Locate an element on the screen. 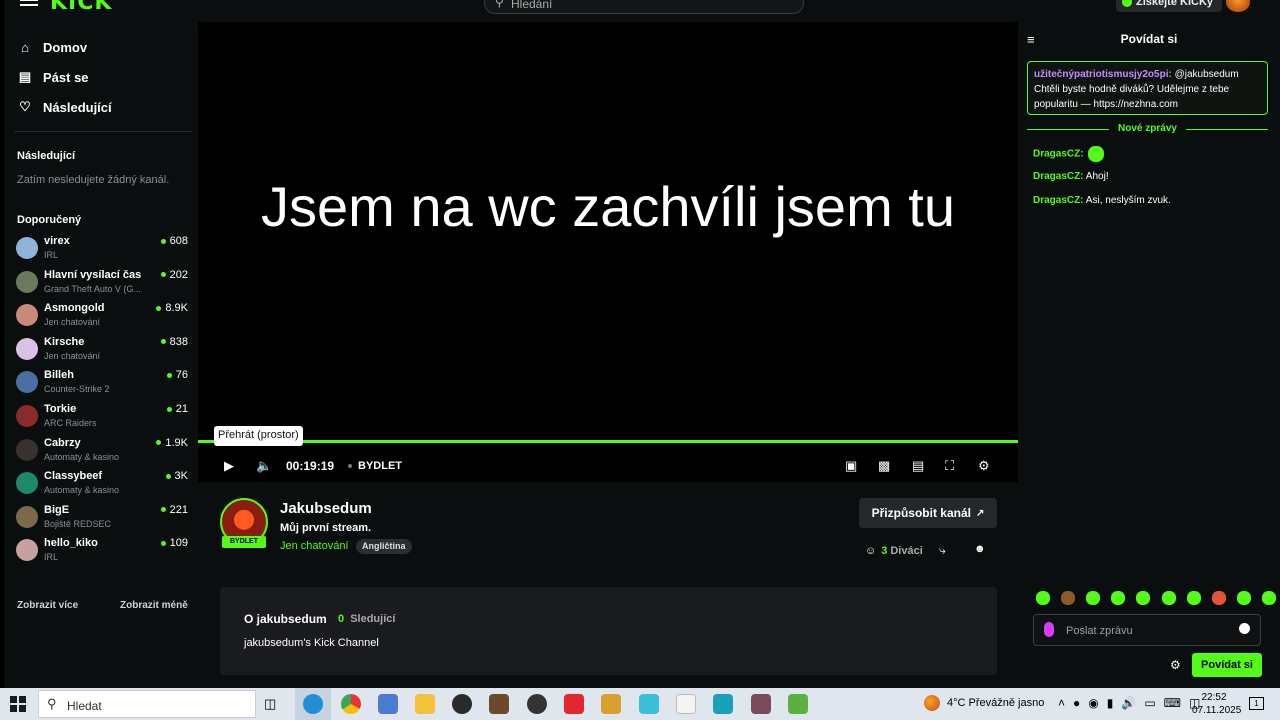  chrome-icon is located at coordinates (351, 704).